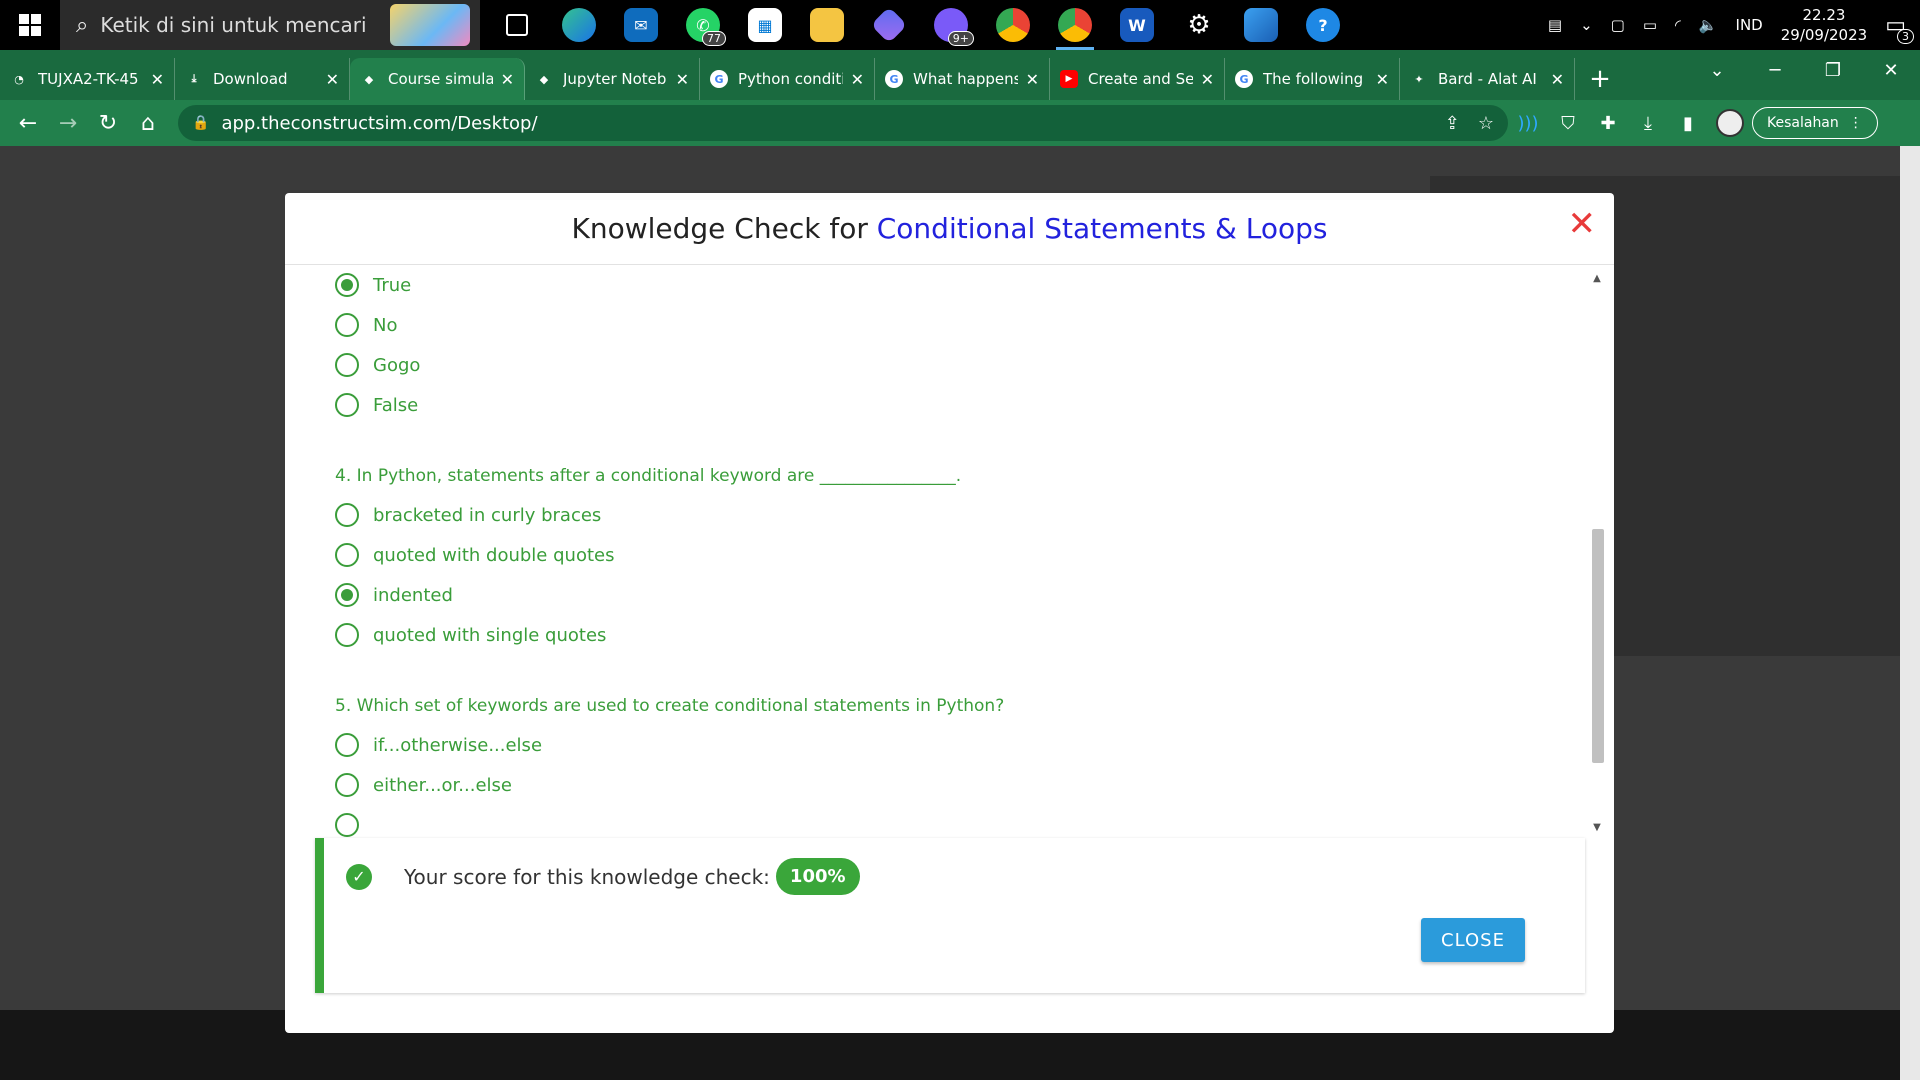 The width and height of the screenshot is (1920, 1080). Describe the element at coordinates (935, 515) in the screenshot. I see `quiz-option: bracketed in curly braces` at that location.